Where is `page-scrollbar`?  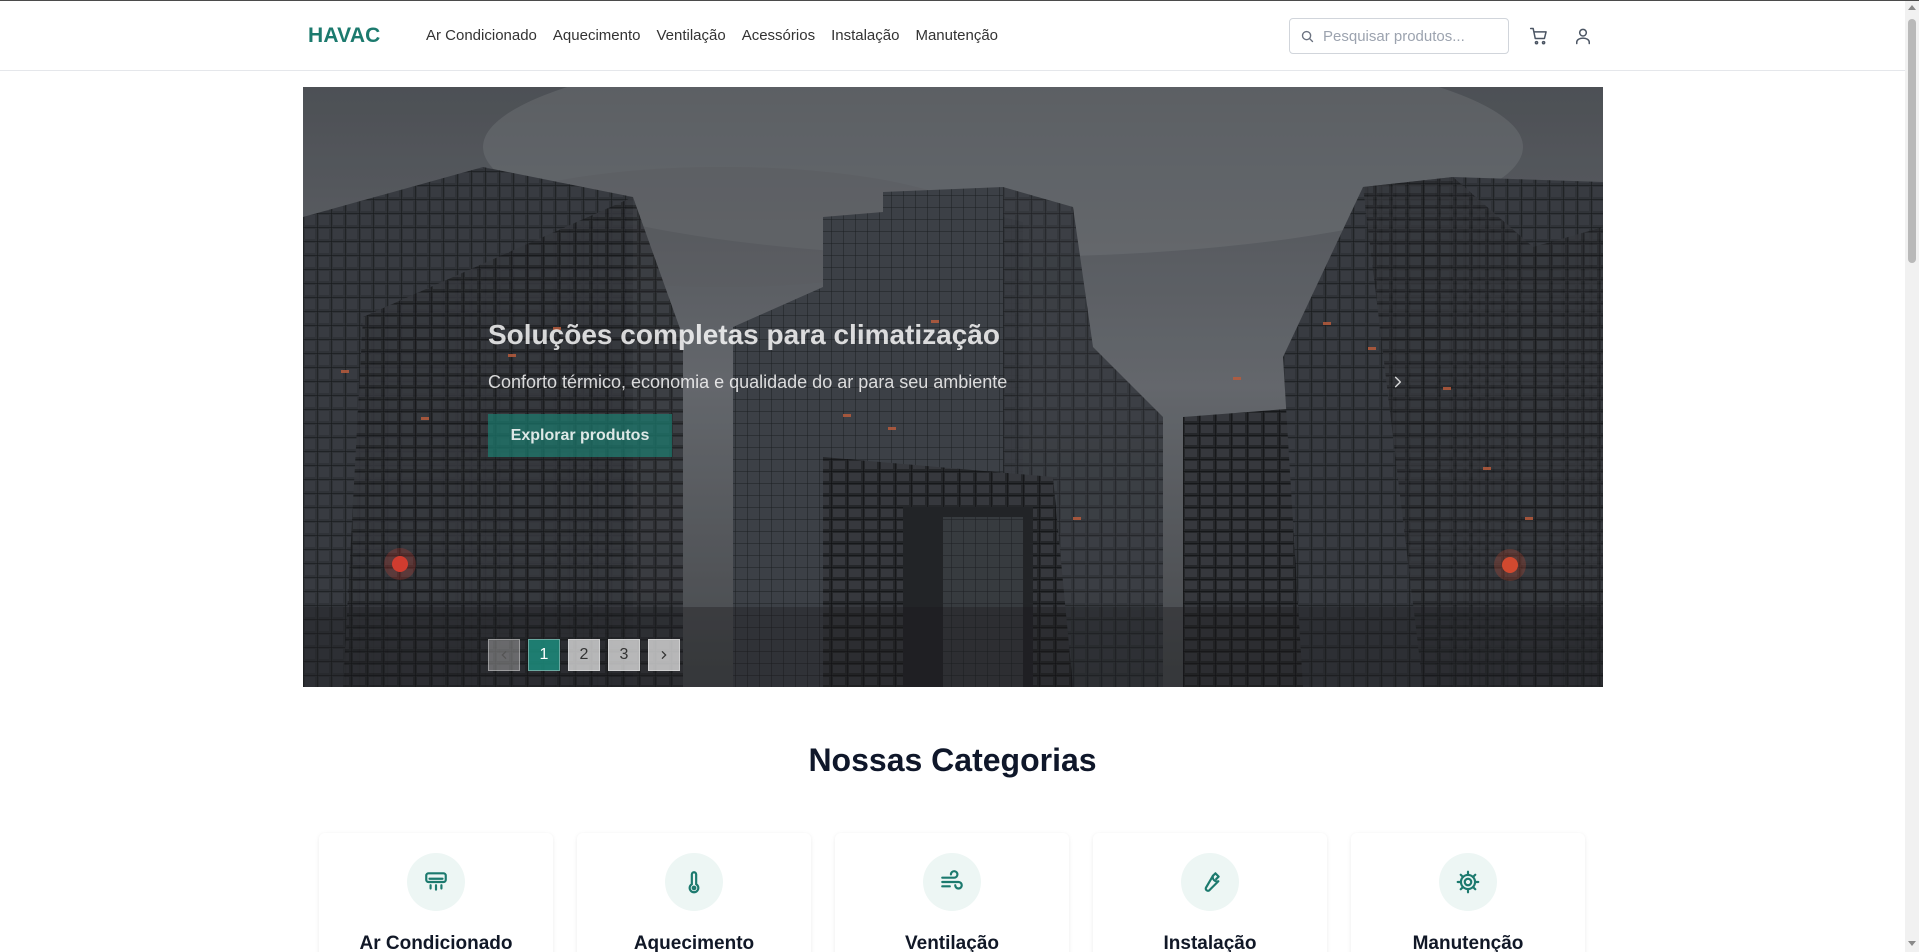
page-scrollbar is located at coordinates (1912, 476).